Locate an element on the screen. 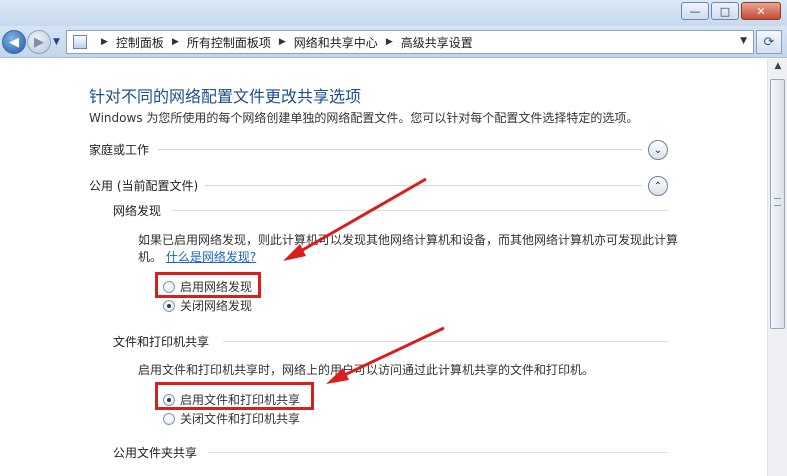 Image resolution: width=787 pixels, height=476 pixels. close-icon: ✕ is located at coordinates (761, 11).